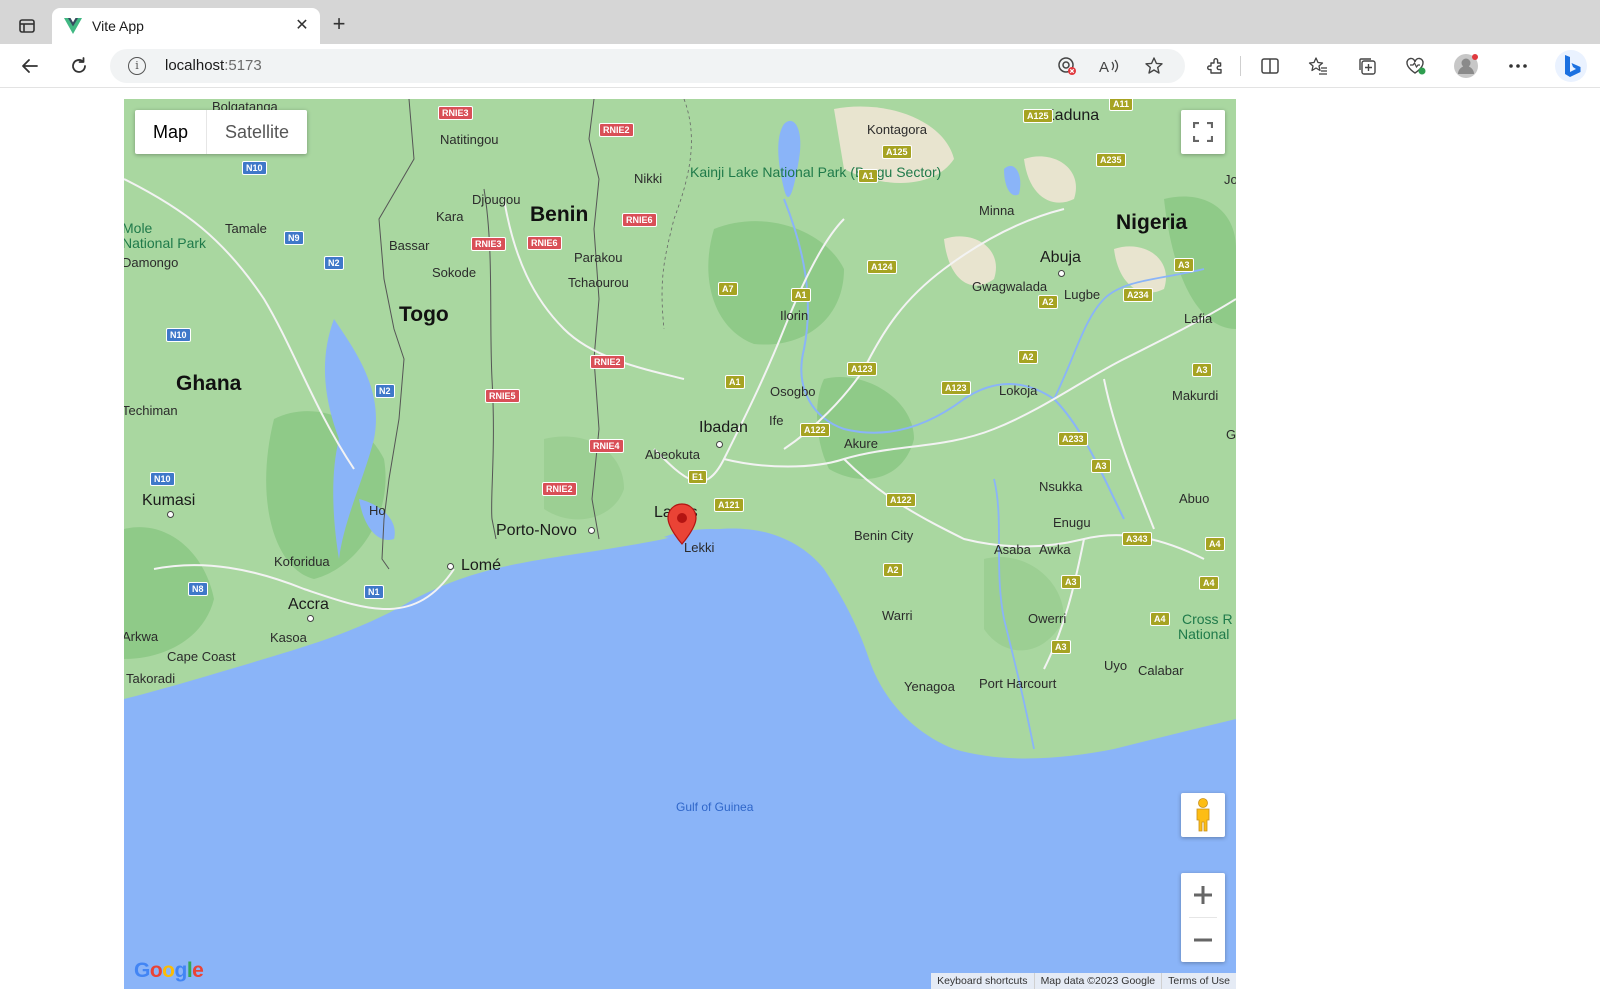  I want to click on toolbar-separator, so click(1240, 66).